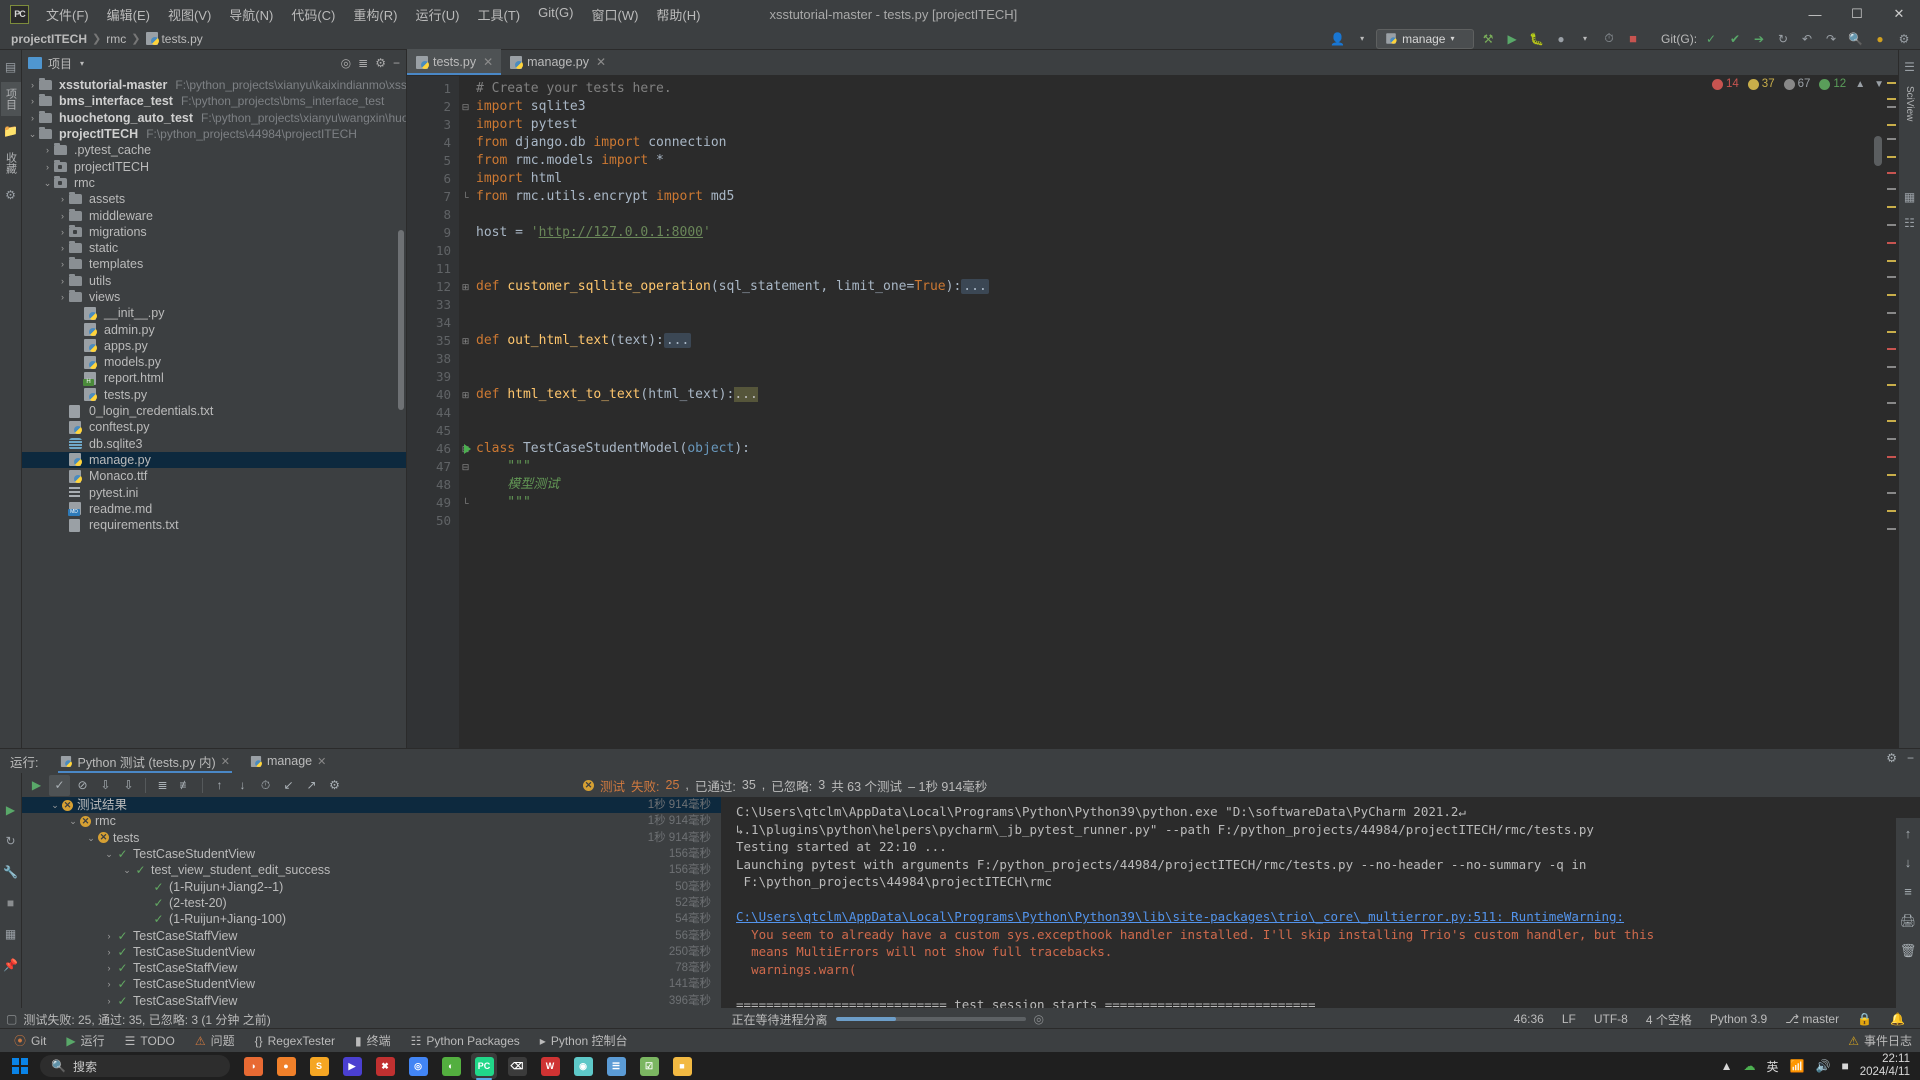  What do you see at coordinates (30, 1040) in the screenshot?
I see `status-item-git: ⦿ Git` at bounding box center [30, 1040].